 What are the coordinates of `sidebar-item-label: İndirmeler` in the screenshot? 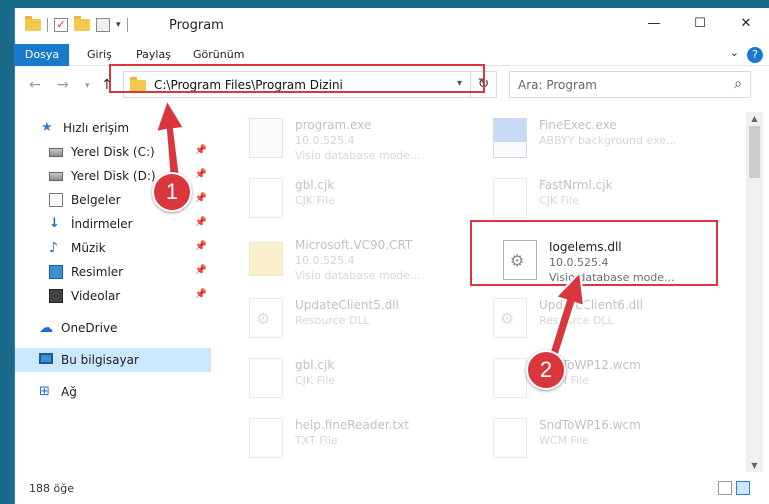 It's located at (102, 224).